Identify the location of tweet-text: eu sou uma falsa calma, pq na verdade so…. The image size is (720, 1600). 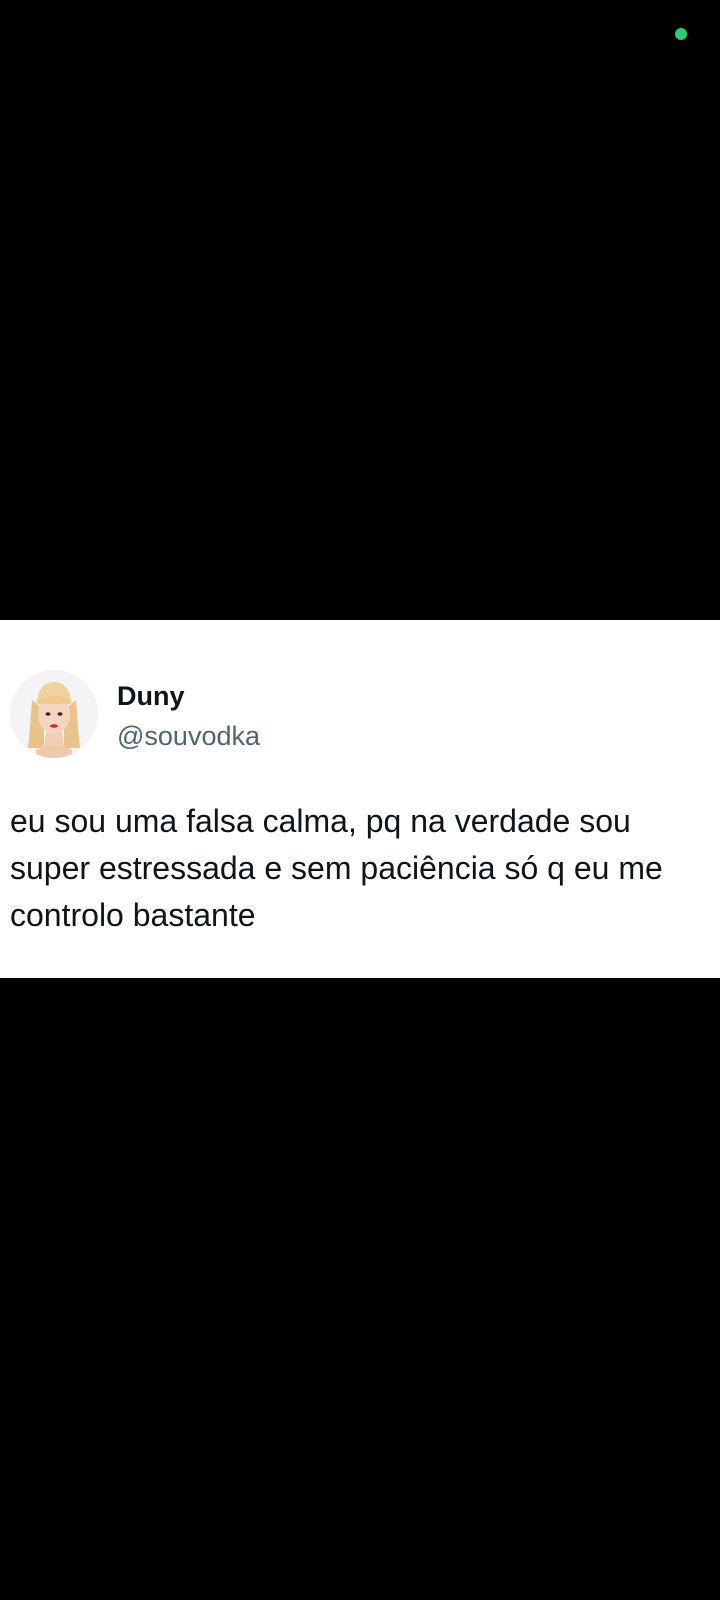
(336, 868).